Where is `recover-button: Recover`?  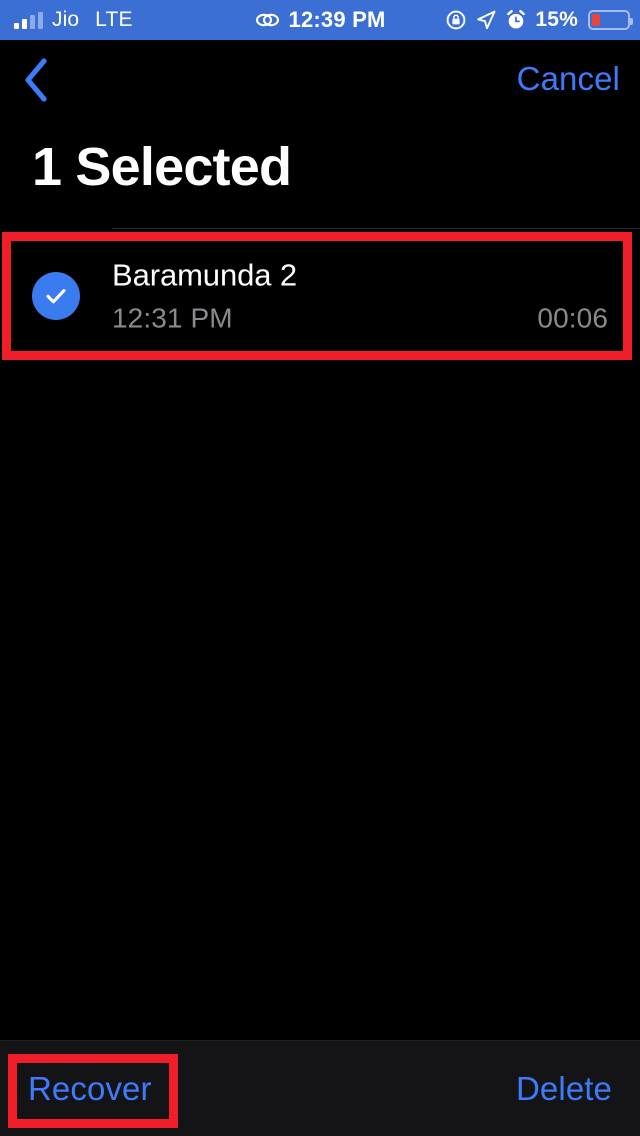
recover-button: Recover is located at coordinates (90, 1089).